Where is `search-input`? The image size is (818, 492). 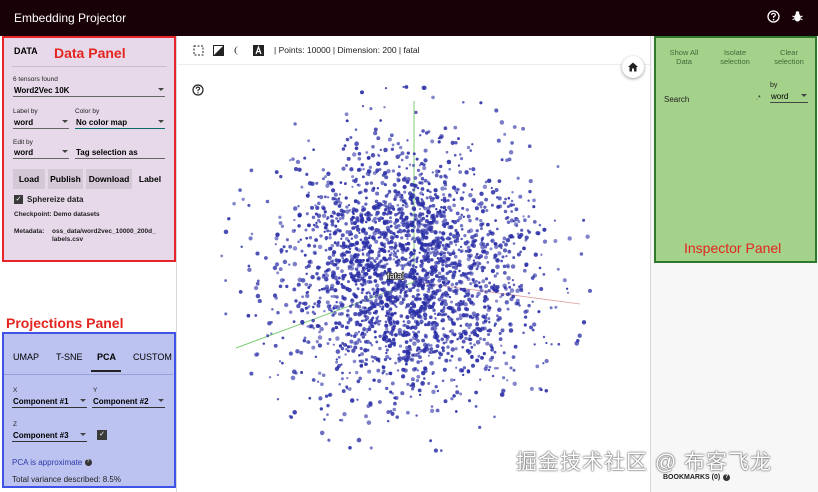 search-input is located at coordinates (729, 99).